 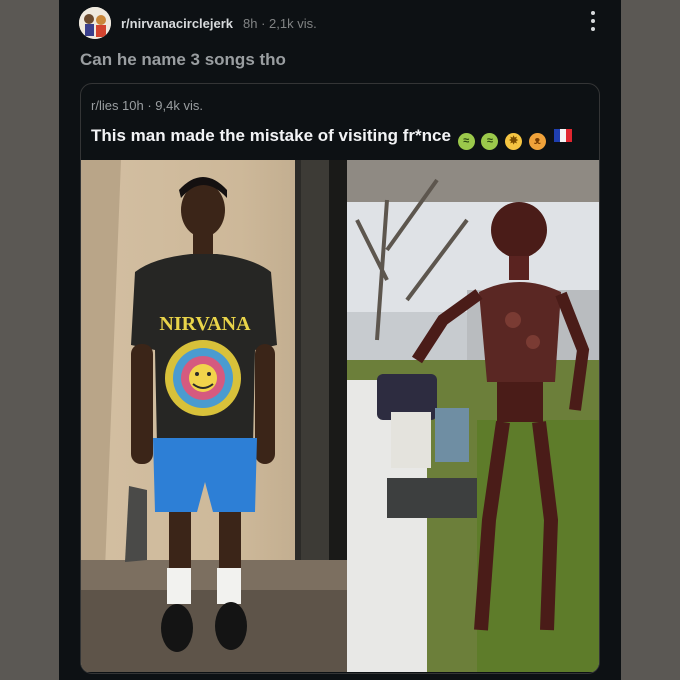 I want to click on post-title: Can he name 3 songs tho, so click(x=183, y=60).